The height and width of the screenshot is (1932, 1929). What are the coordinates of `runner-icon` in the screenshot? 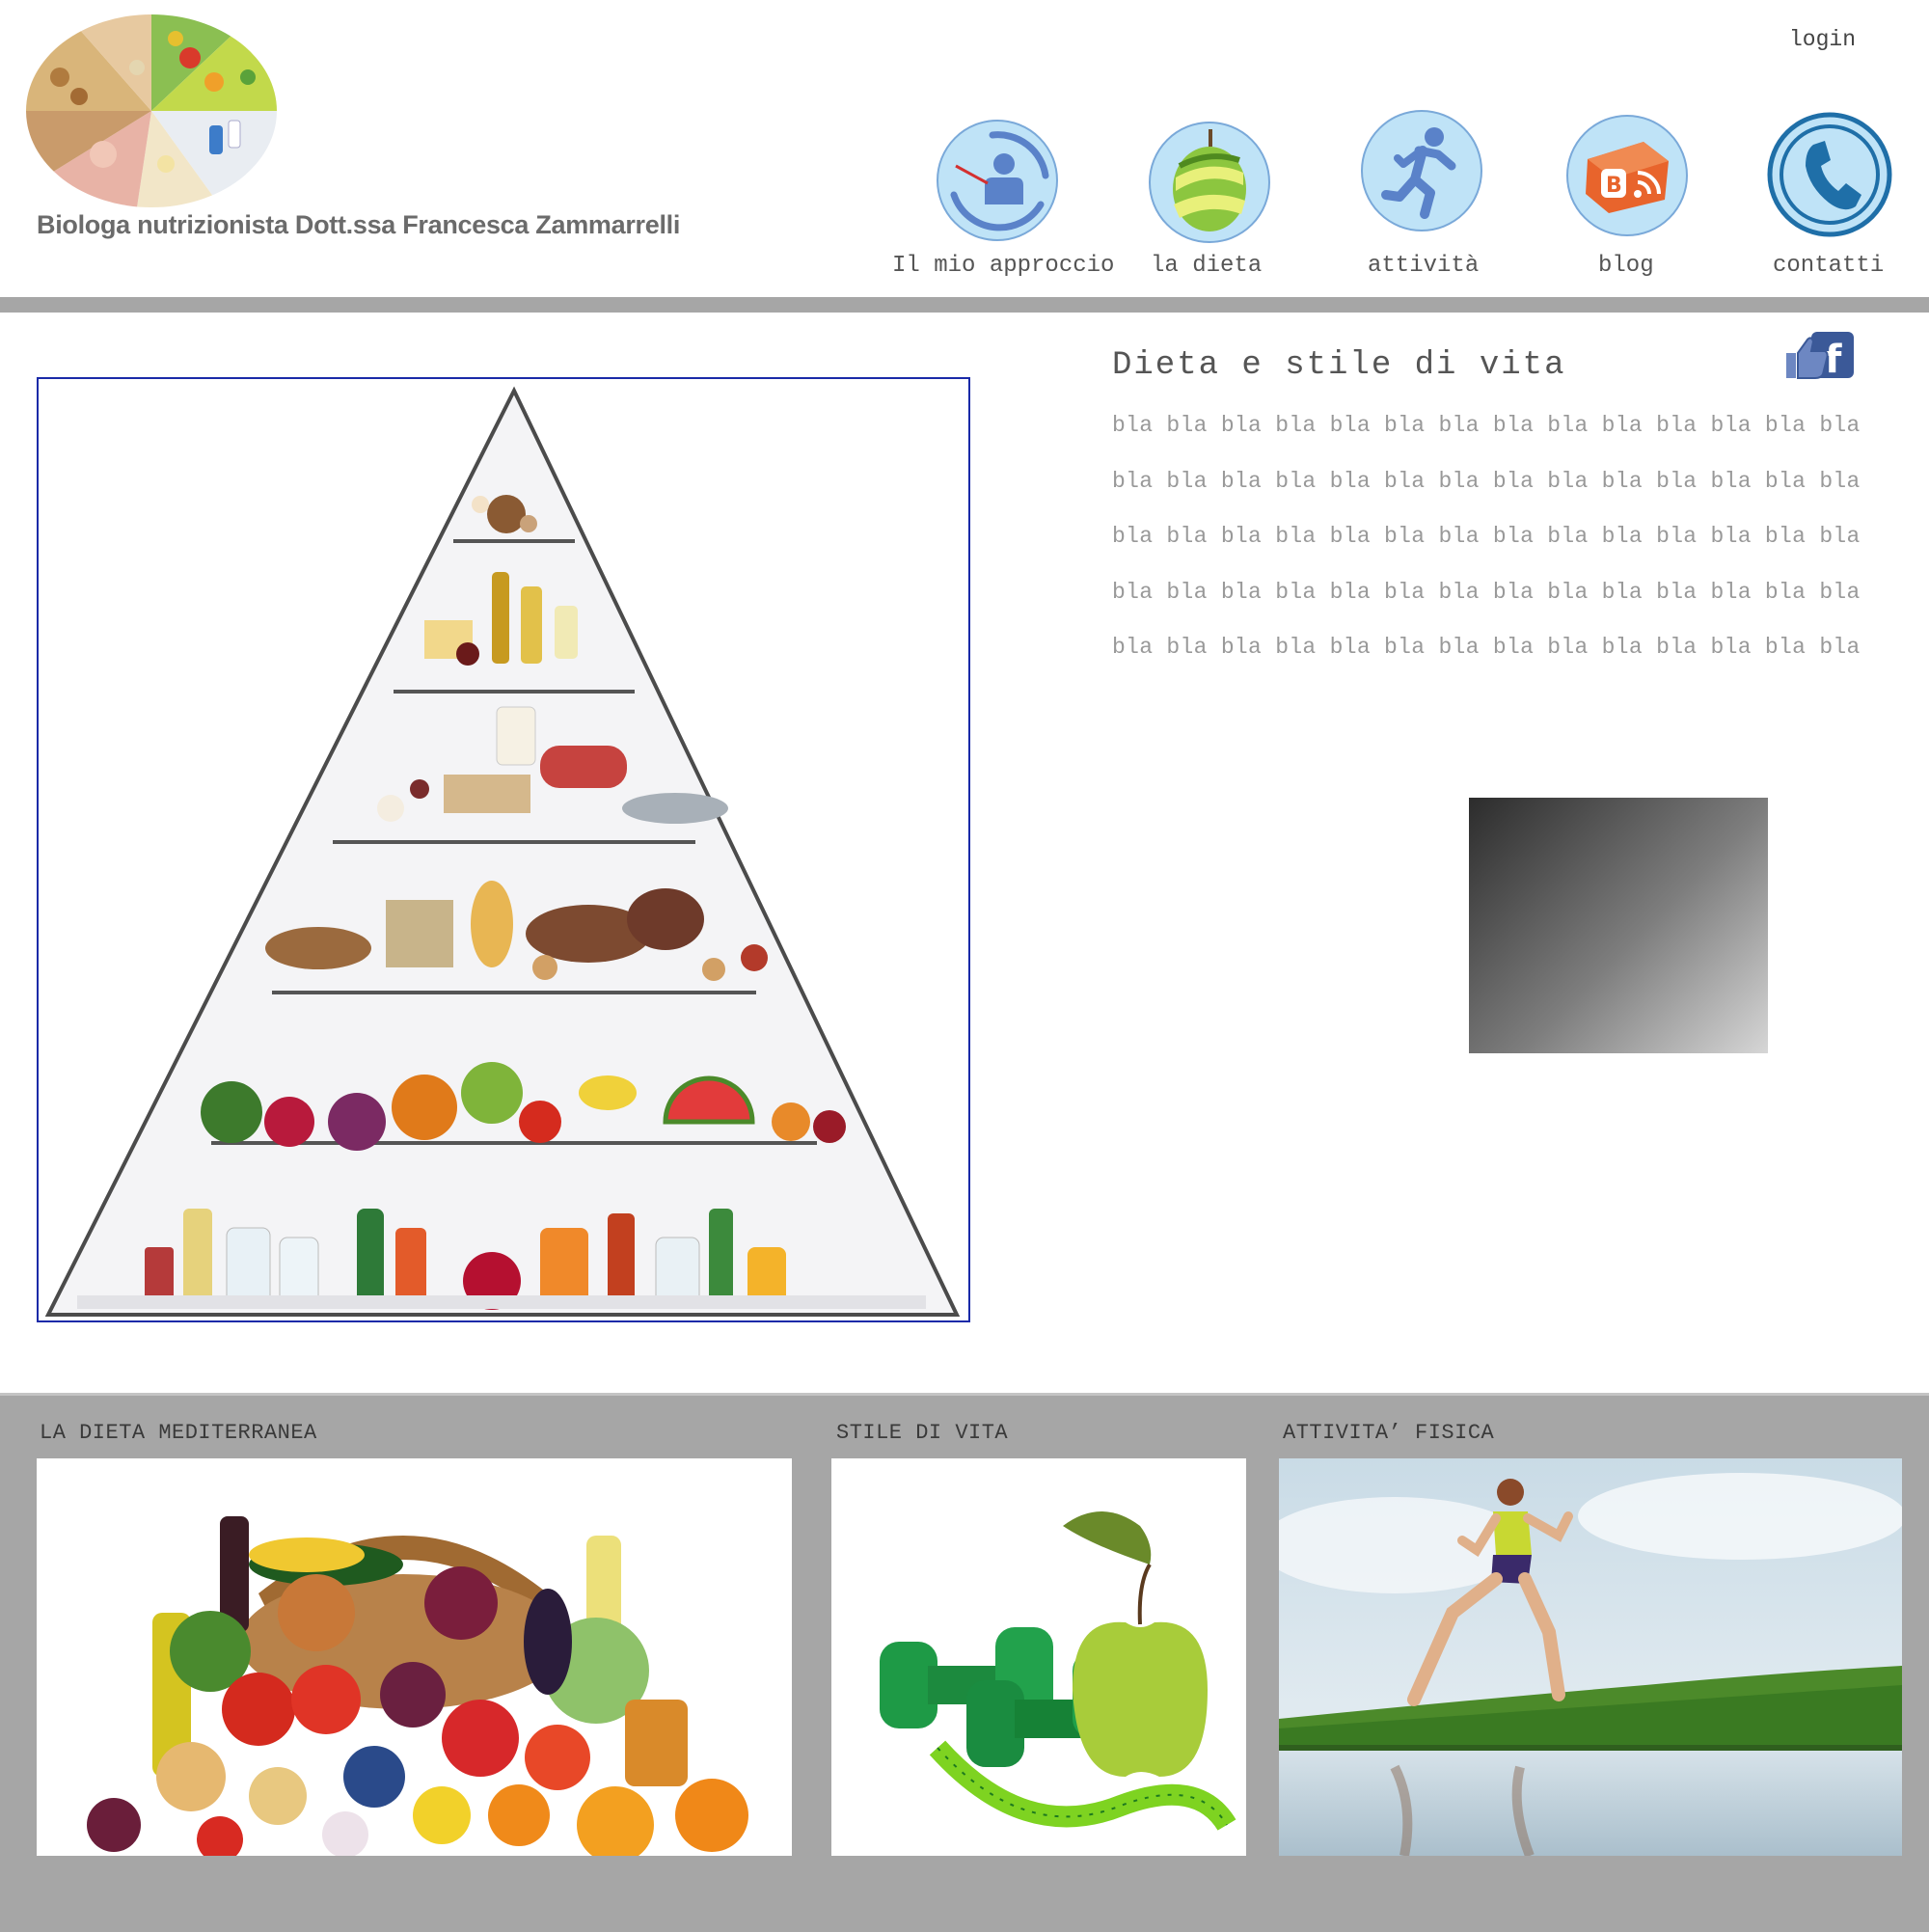 It's located at (1421, 170).